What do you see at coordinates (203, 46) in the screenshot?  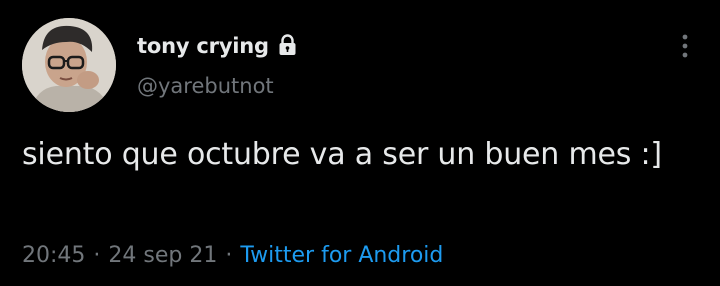 I see `display-name: tony crying` at bounding box center [203, 46].